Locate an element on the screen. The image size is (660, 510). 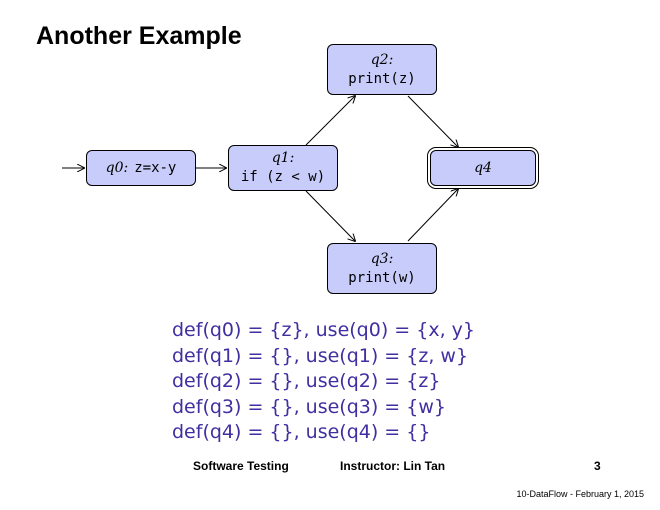
node-q3-code: print(w) is located at coordinates (382, 277).